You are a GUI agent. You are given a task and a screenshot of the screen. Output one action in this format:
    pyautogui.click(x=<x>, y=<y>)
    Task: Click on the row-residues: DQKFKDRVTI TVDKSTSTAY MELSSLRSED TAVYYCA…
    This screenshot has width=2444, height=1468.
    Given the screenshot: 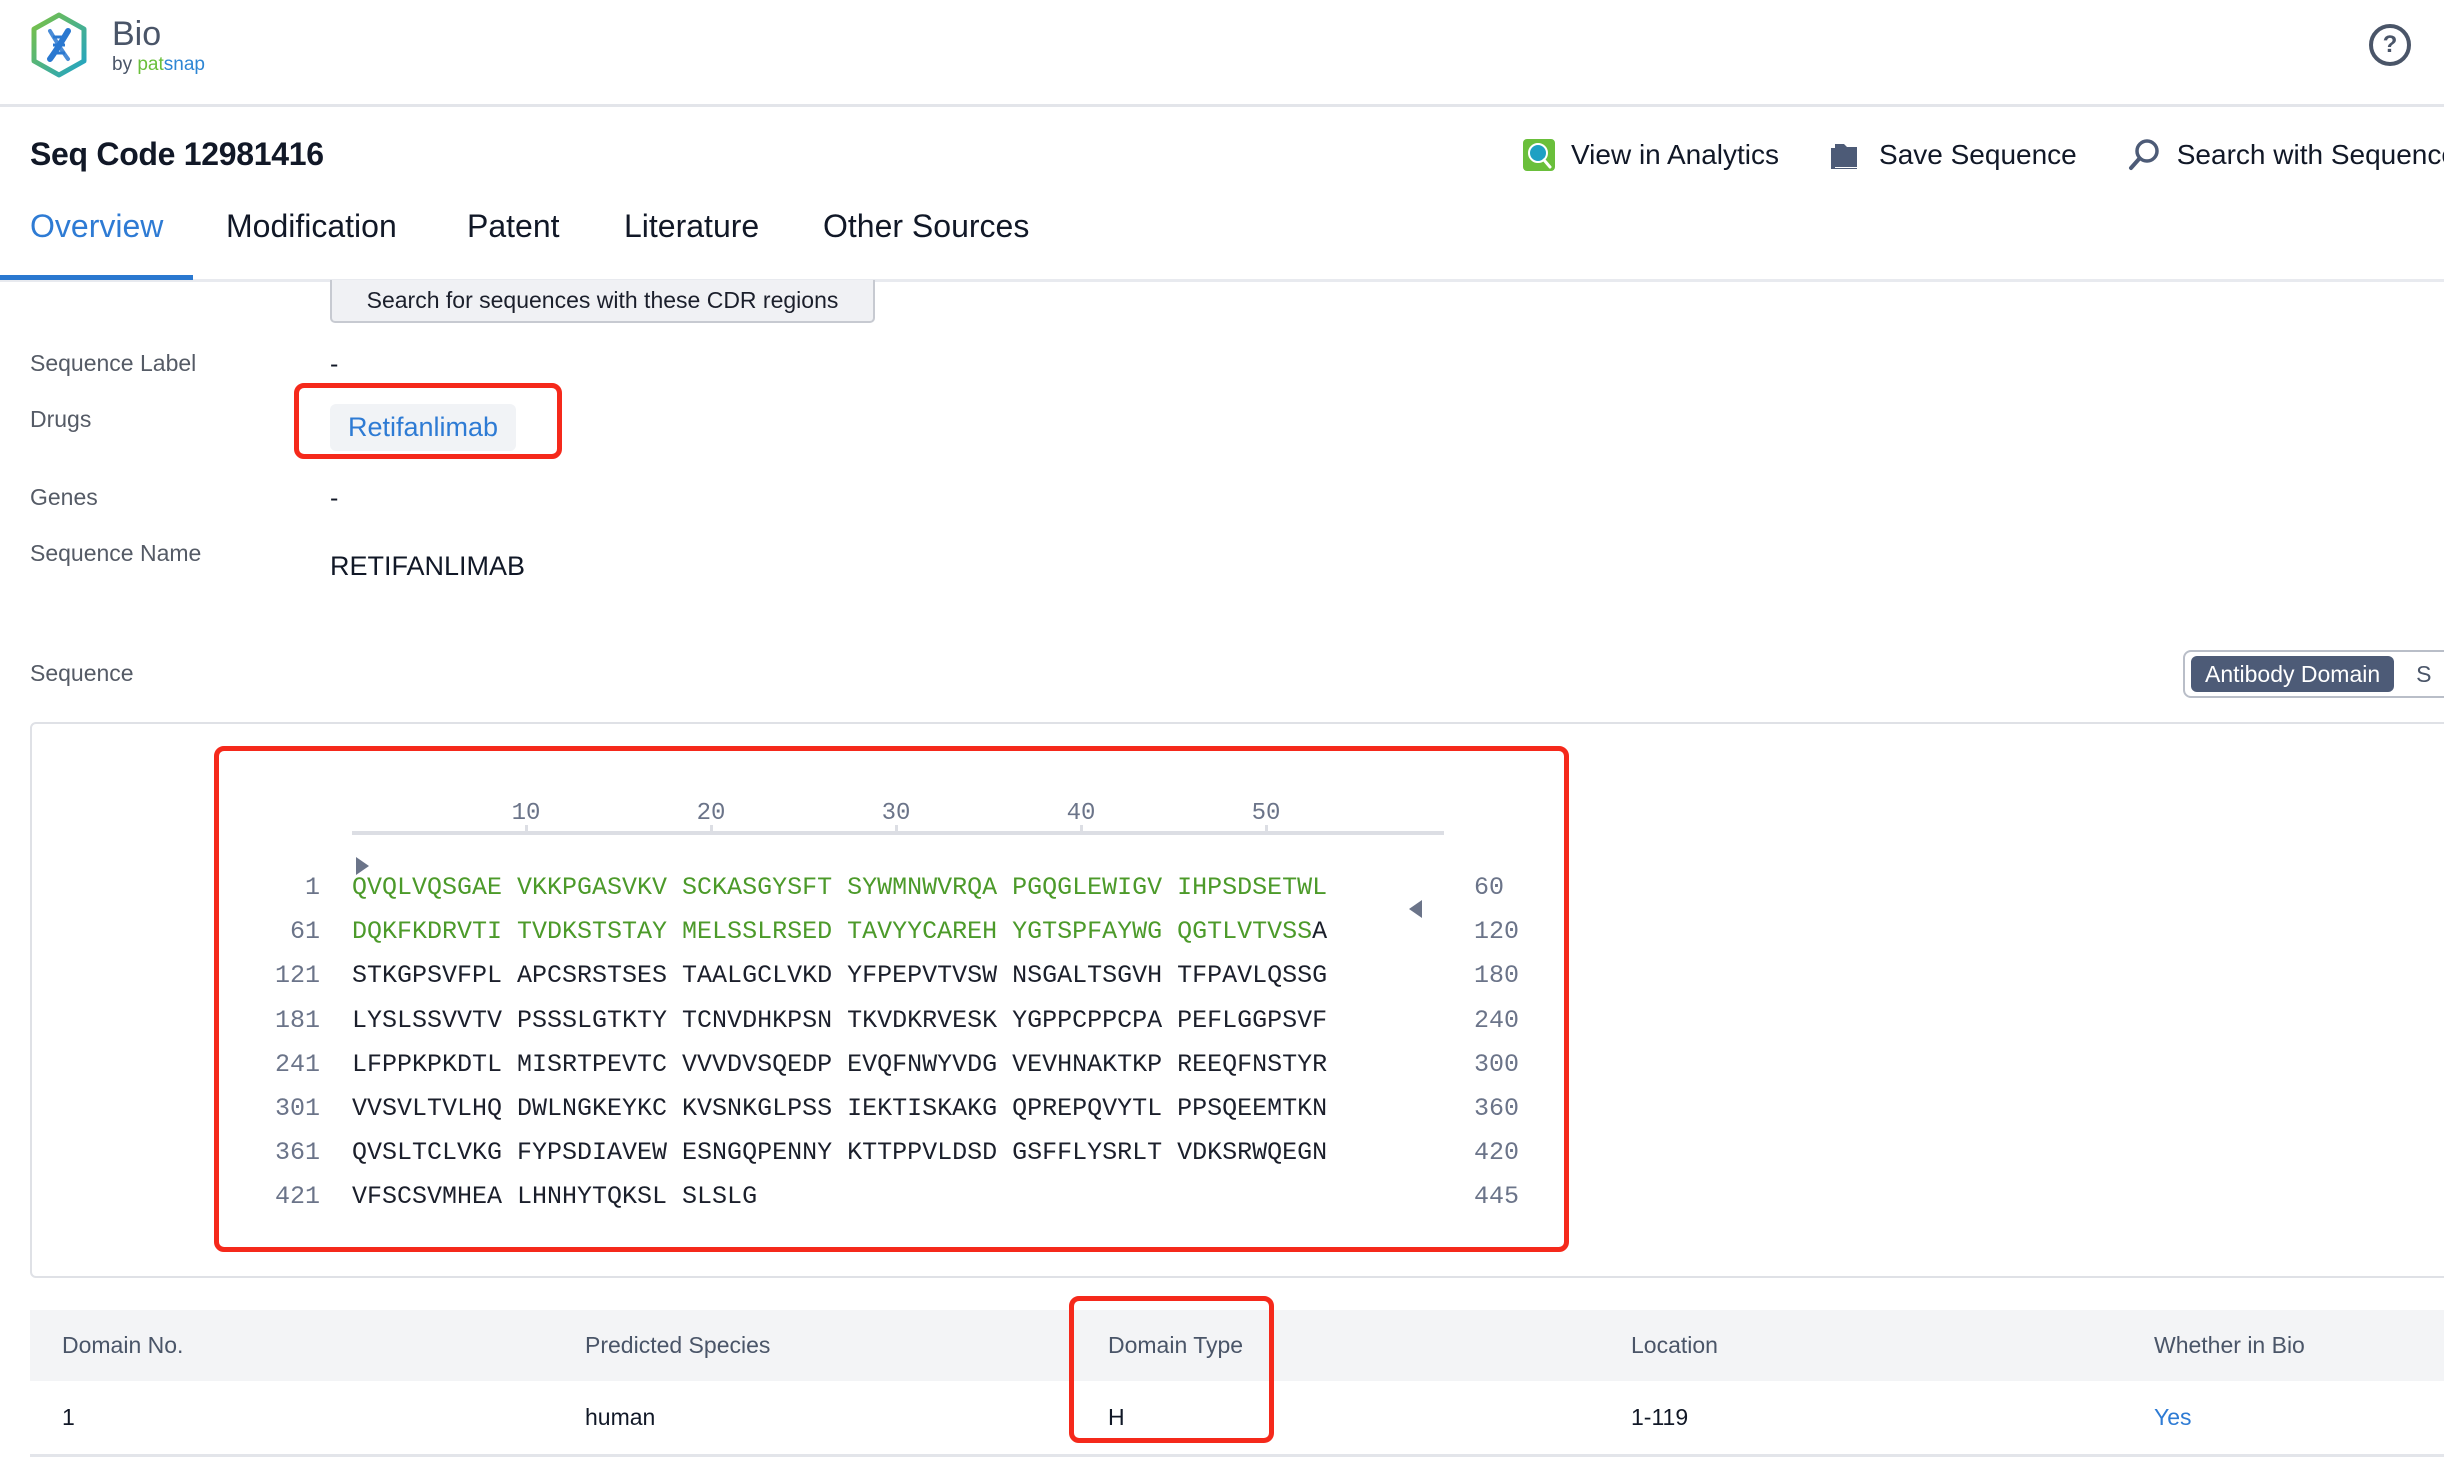 What is the action you would take?
    pyautogui.click(x=839, y=931)
    